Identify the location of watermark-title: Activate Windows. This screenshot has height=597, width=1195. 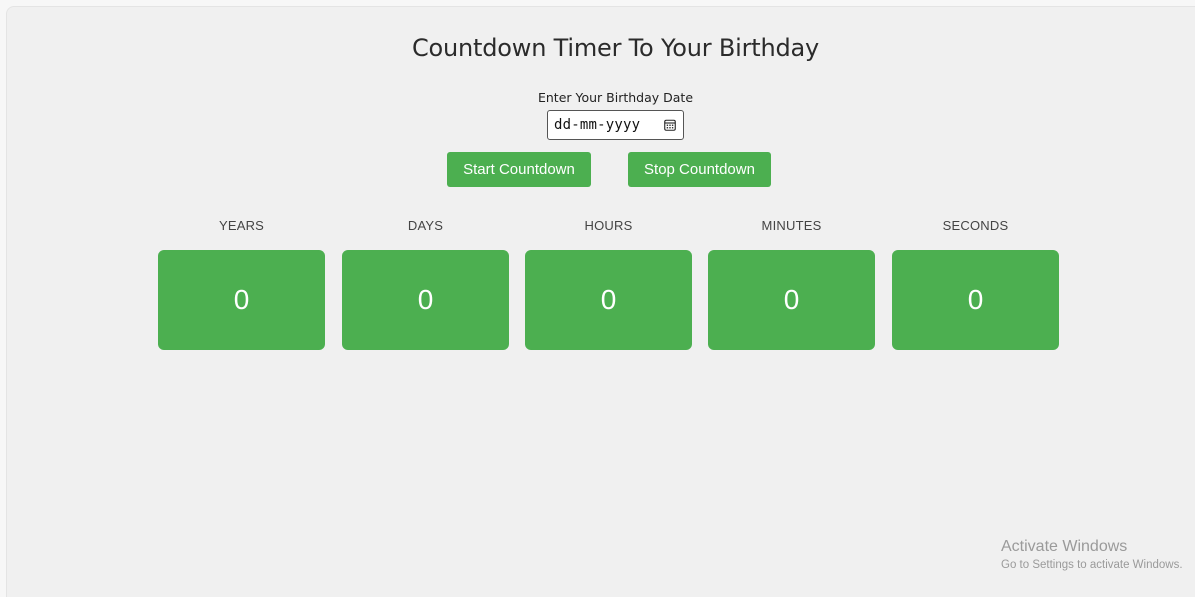
(1064, 546).